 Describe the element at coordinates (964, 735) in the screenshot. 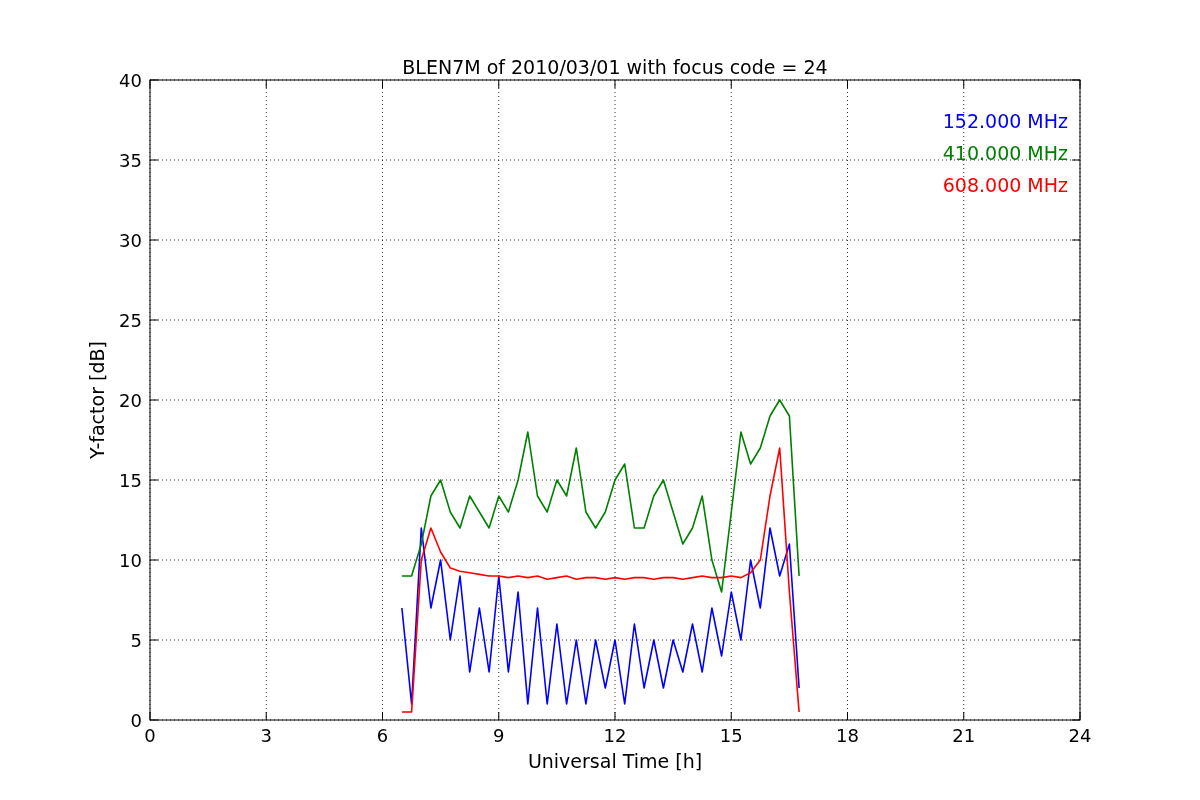

I see `x-tick-label: 21` at that location.